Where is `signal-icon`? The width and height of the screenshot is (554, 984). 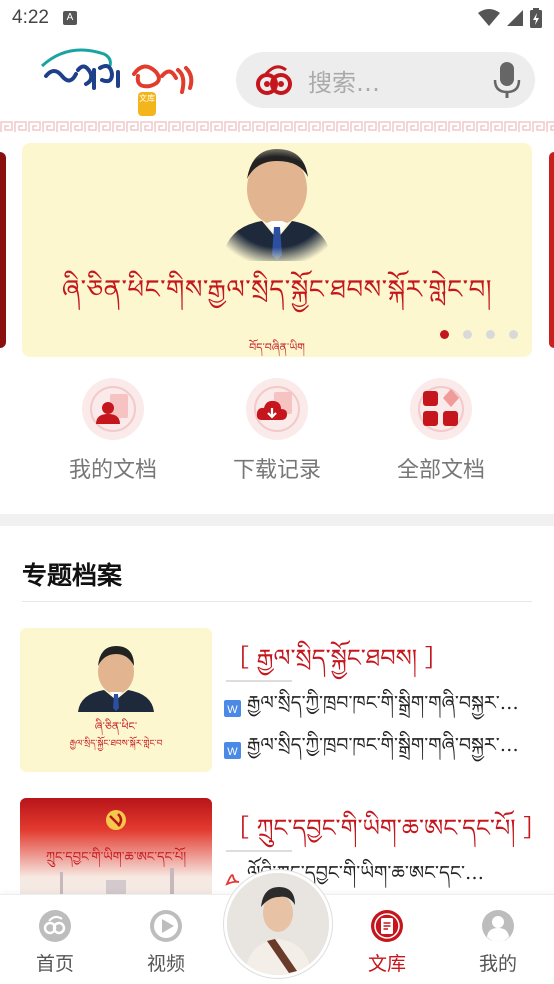
signal-icon is located at coordinates (515, 18).